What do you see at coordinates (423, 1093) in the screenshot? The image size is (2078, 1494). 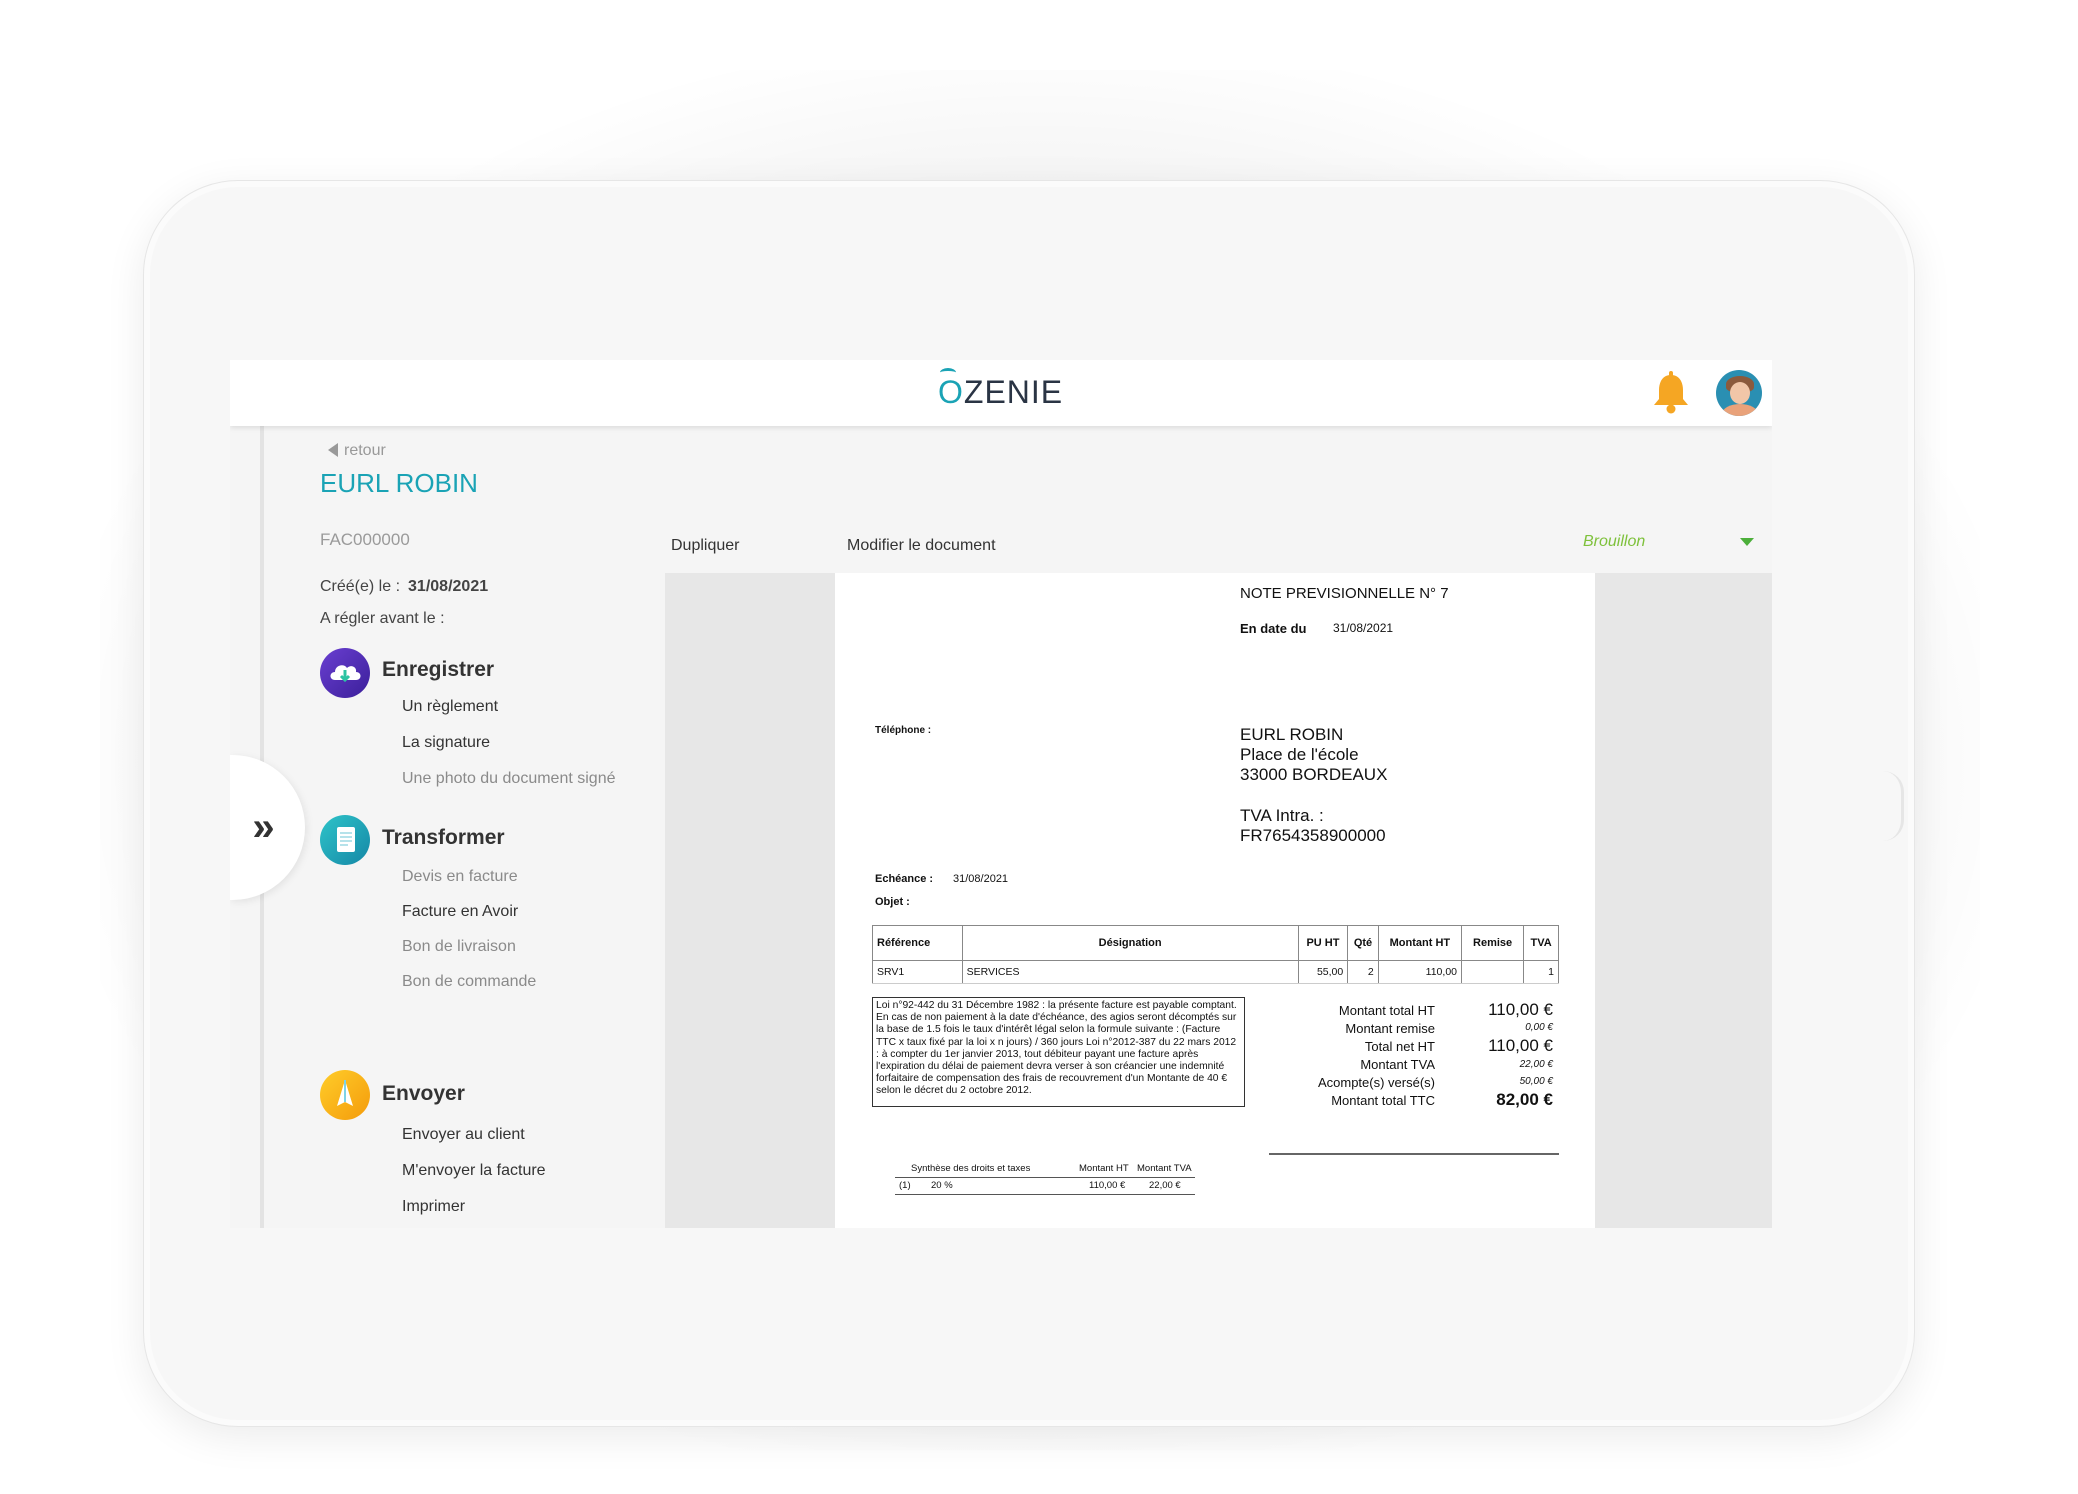 I see `section-title-envoyer: Envoyer` at bounding box center [423, 1093].